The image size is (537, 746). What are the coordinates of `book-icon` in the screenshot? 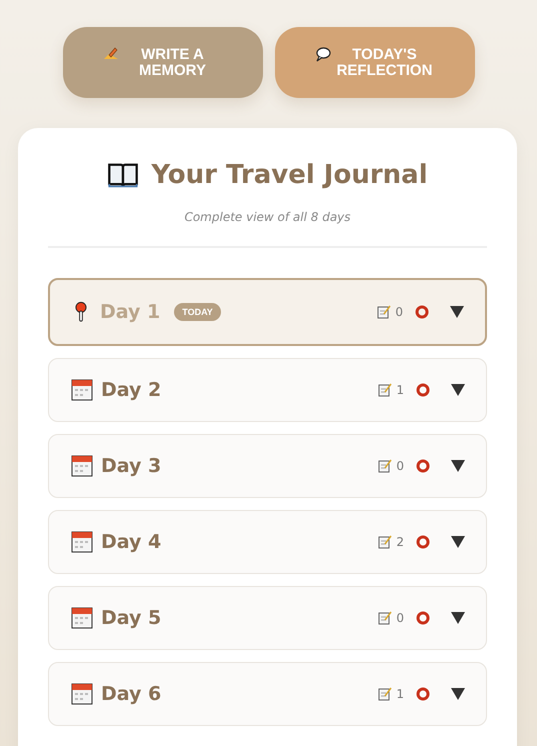 It's located at (123, 175).